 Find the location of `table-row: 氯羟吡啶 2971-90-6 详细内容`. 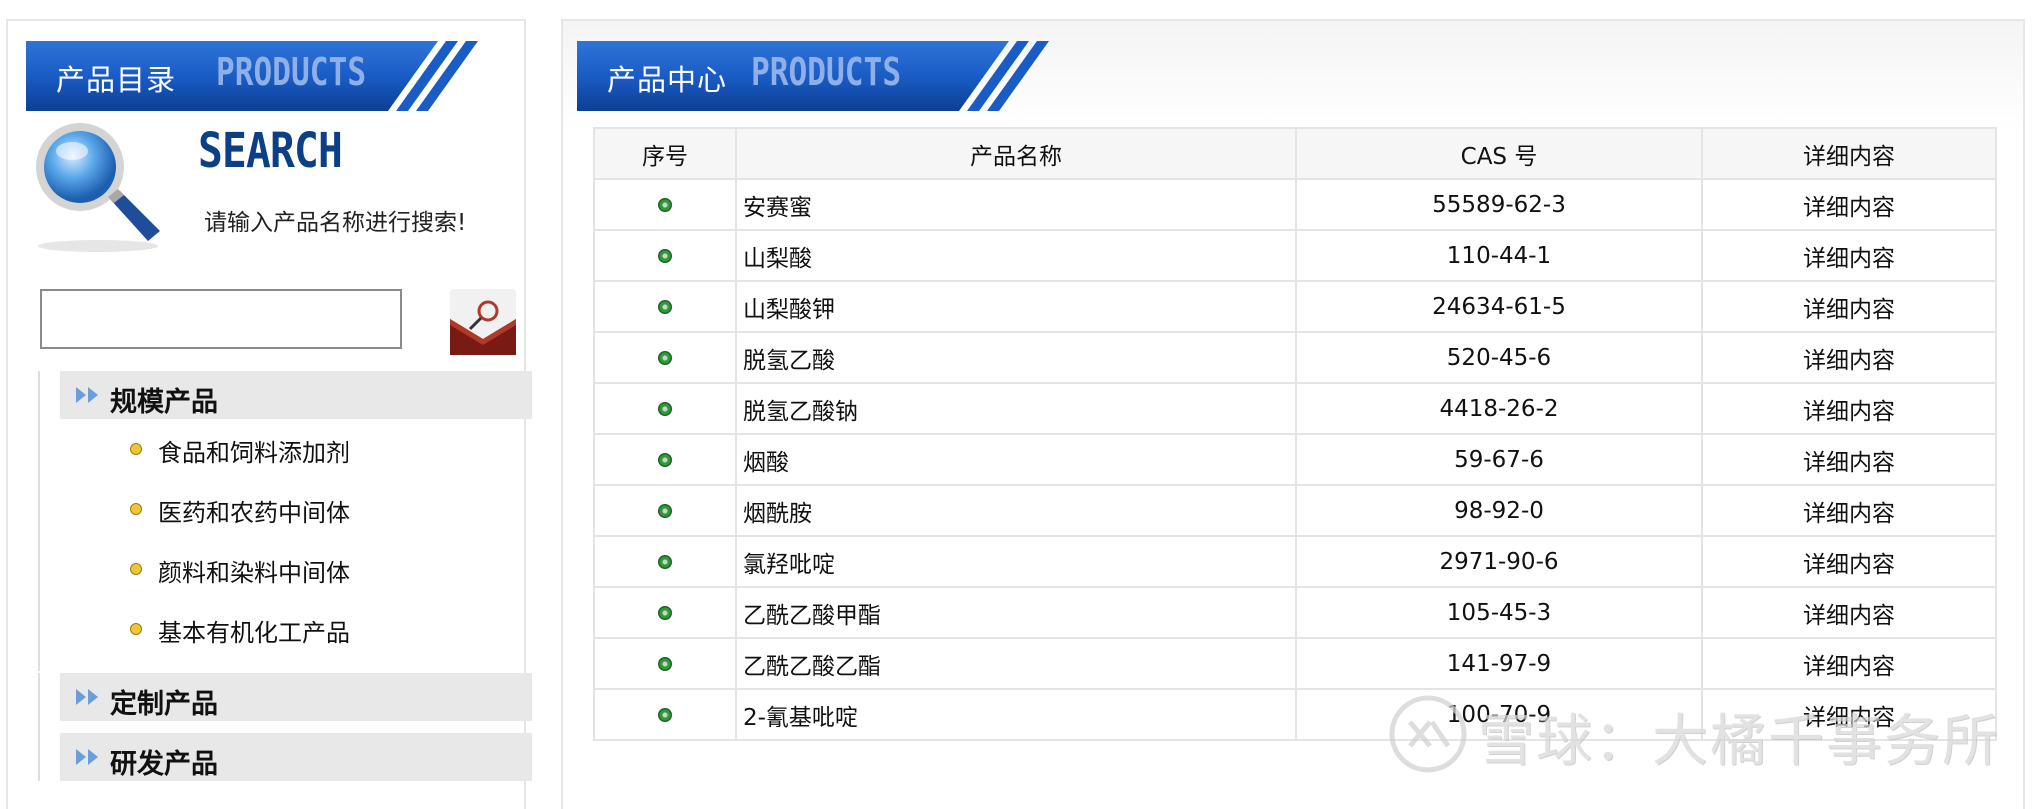

table-row: 氯羟吡啶 2971-90-6 详细内容 is located at coordinates (1295, 561).